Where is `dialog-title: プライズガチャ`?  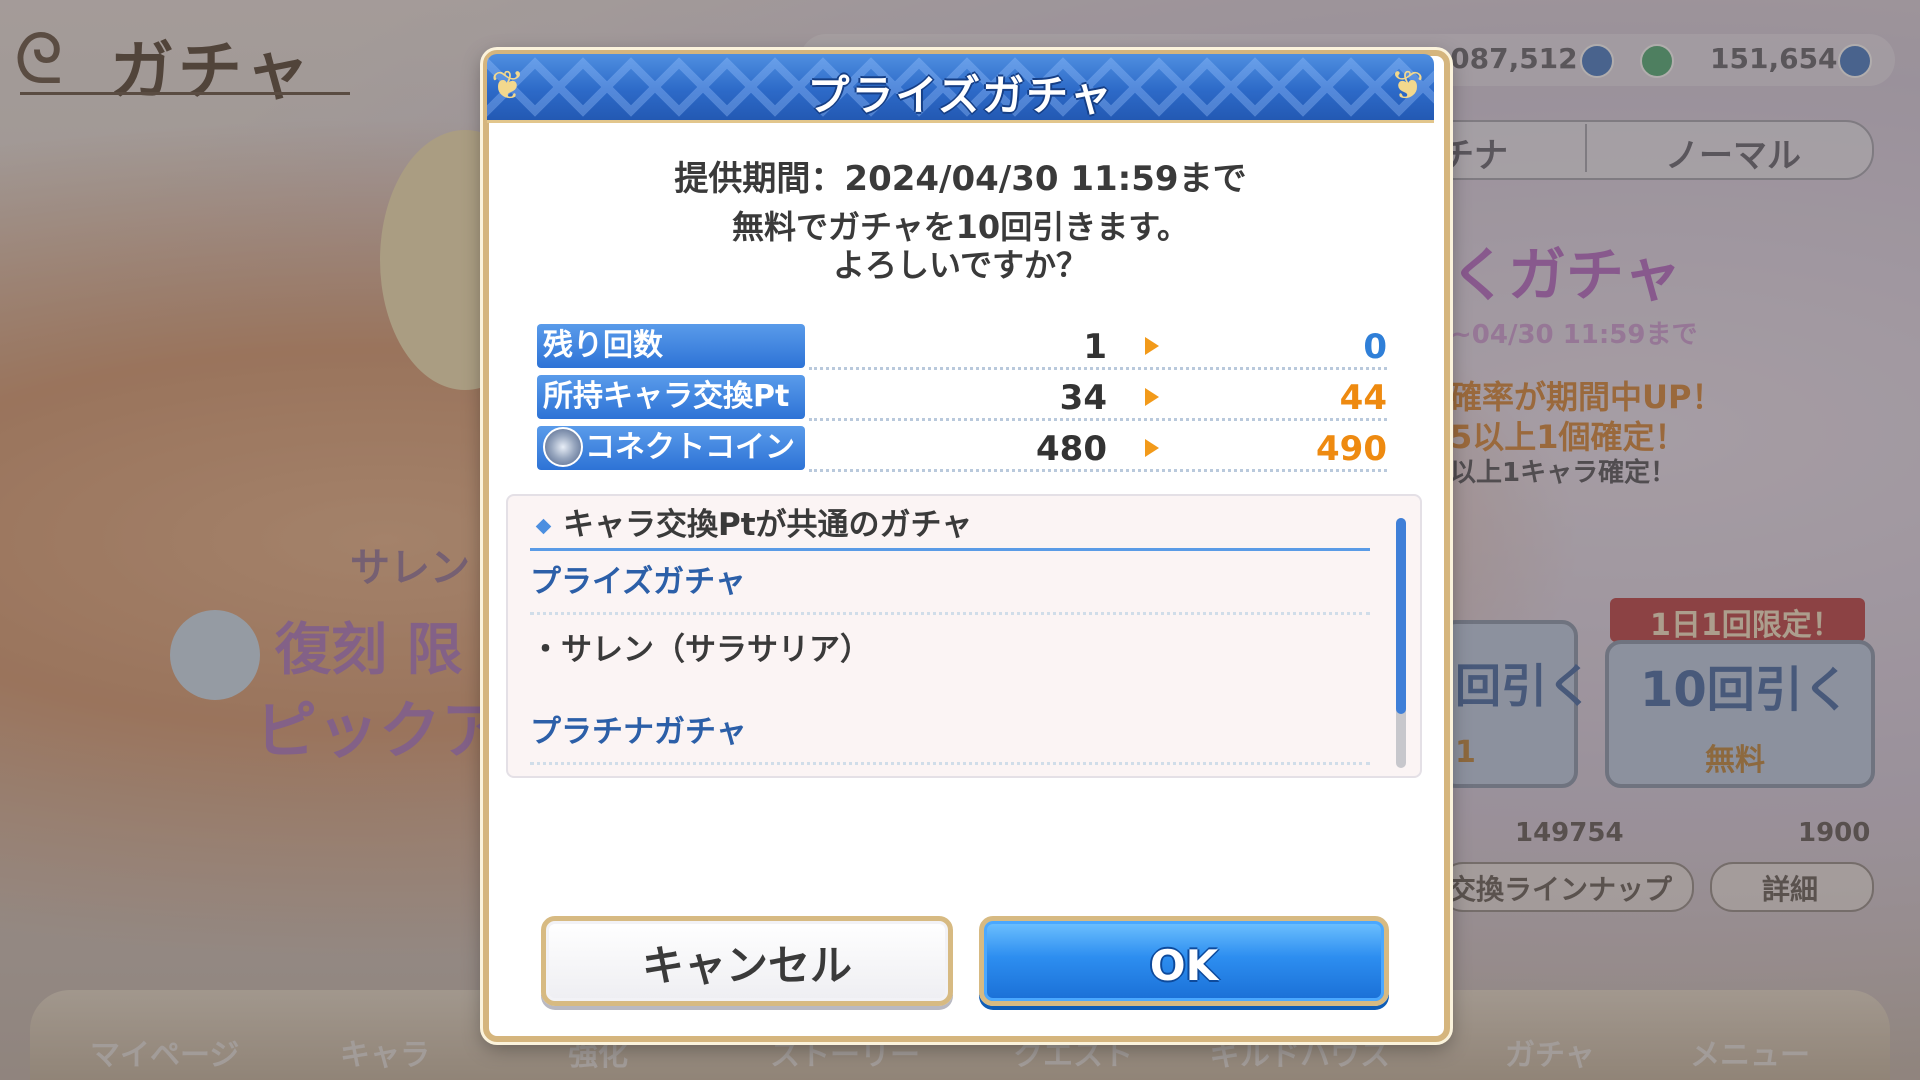 dialog-title: プライズガチャ is located at coordinates (960, 95).